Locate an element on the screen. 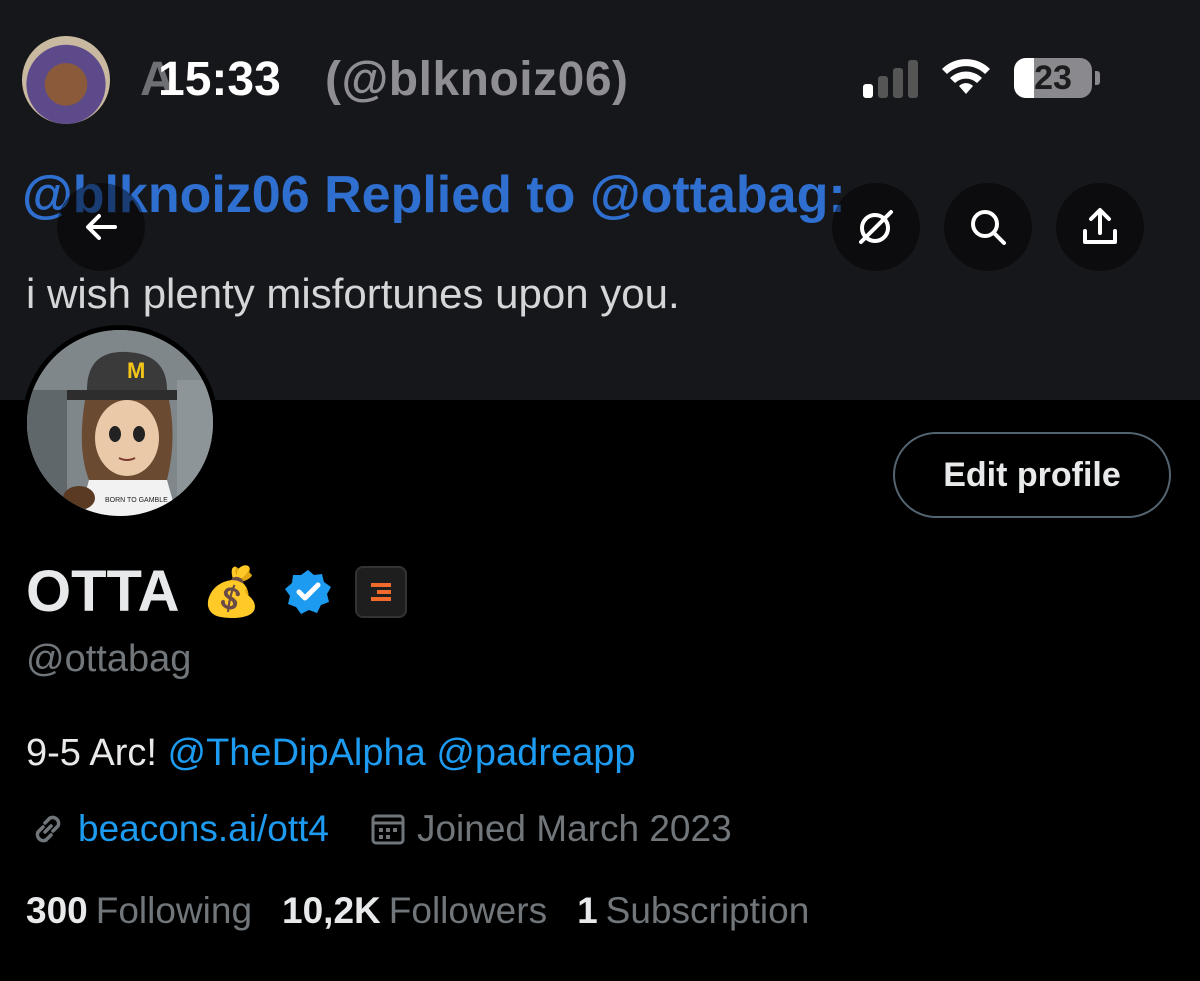 This screenshot has height=981, width=1200. banner-title-handle: (@blknoiz06) is located at coordinates (477, 79).